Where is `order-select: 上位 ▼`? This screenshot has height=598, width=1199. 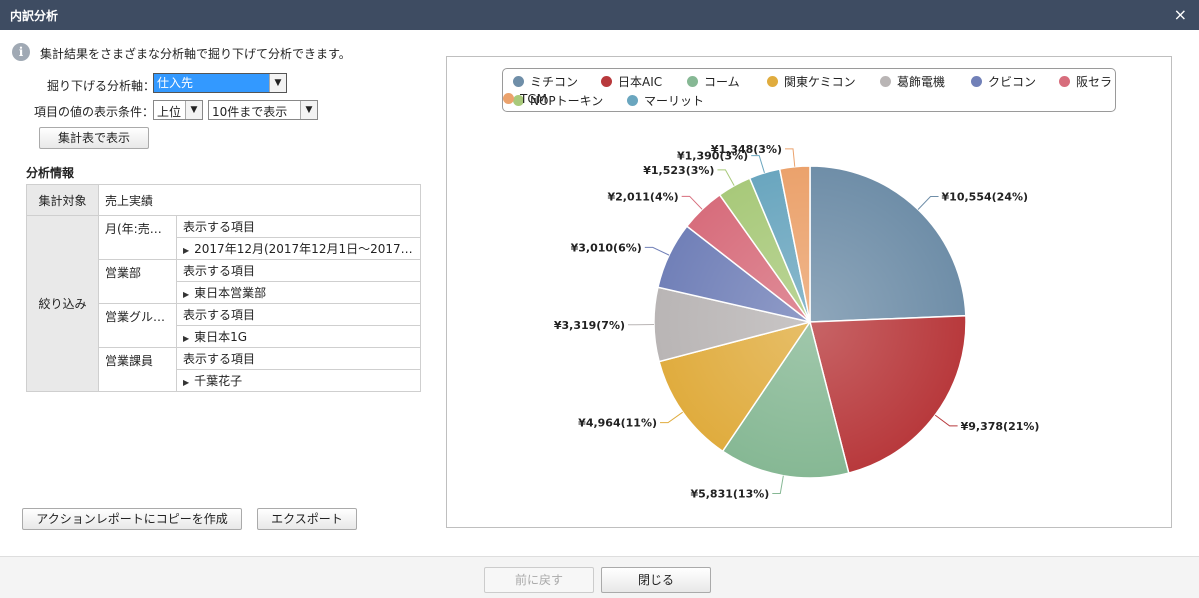 order-select: 上位 ▼ is located at coordinates (178, 110).